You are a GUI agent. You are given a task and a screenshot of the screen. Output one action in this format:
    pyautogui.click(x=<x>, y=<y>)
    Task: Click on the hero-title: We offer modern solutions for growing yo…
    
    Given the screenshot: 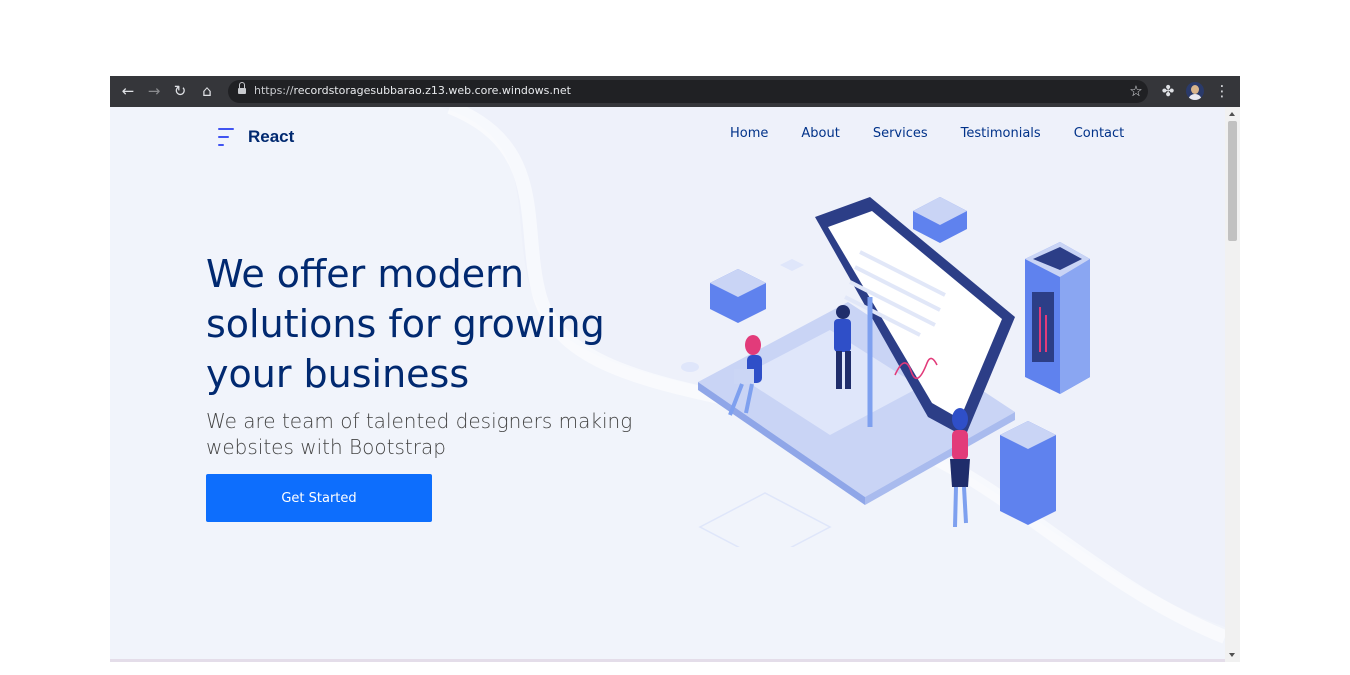 What is the action you would take?
    pyautogui.click(x=405, y=324)
    